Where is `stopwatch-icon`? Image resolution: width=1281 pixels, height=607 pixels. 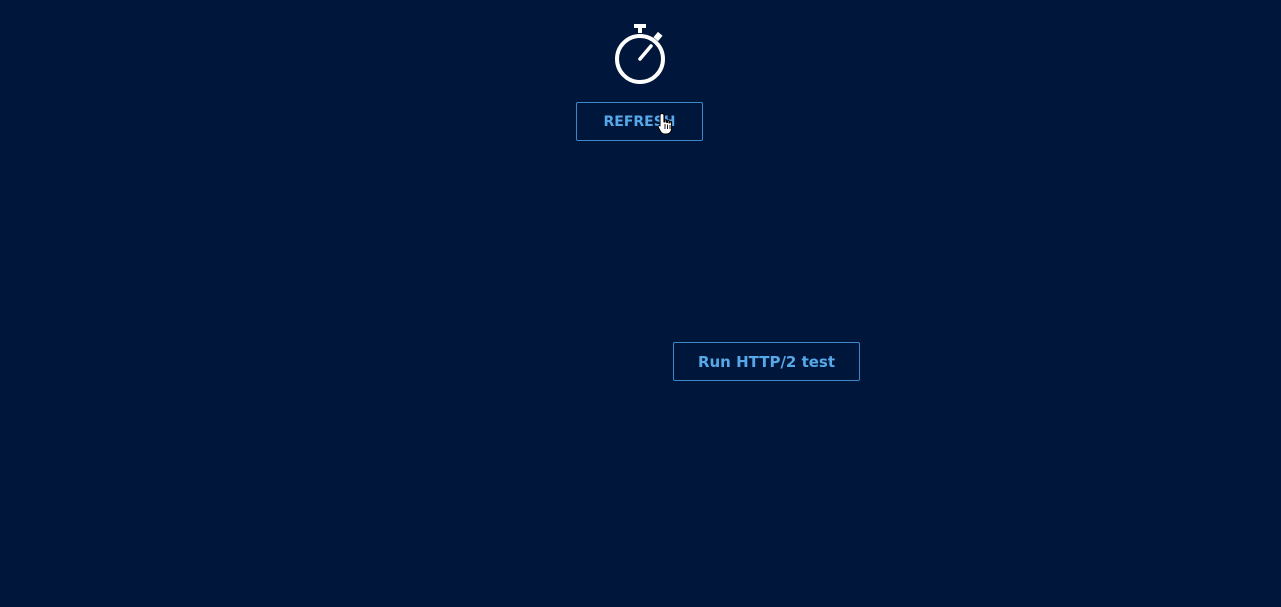
stopwatch-icon is located at coordinates (640, 54).